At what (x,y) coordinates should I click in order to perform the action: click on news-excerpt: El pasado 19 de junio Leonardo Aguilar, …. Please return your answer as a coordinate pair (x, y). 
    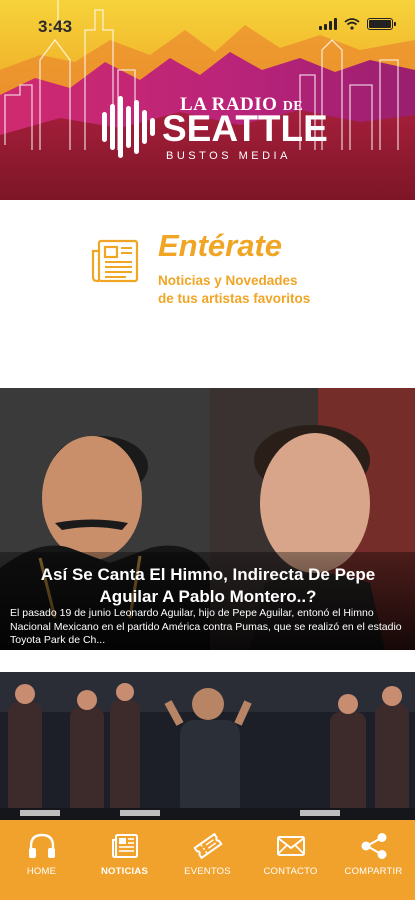
    Looking at the image, I should click on (206, 626).